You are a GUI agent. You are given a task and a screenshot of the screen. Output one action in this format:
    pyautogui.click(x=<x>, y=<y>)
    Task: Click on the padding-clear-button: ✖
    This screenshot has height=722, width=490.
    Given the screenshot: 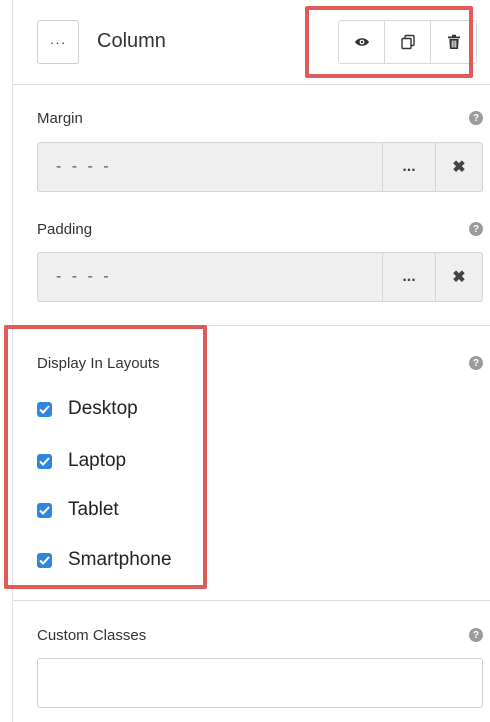 What is the action you would take?
    pyautogui.click(x=458, y=277)
    